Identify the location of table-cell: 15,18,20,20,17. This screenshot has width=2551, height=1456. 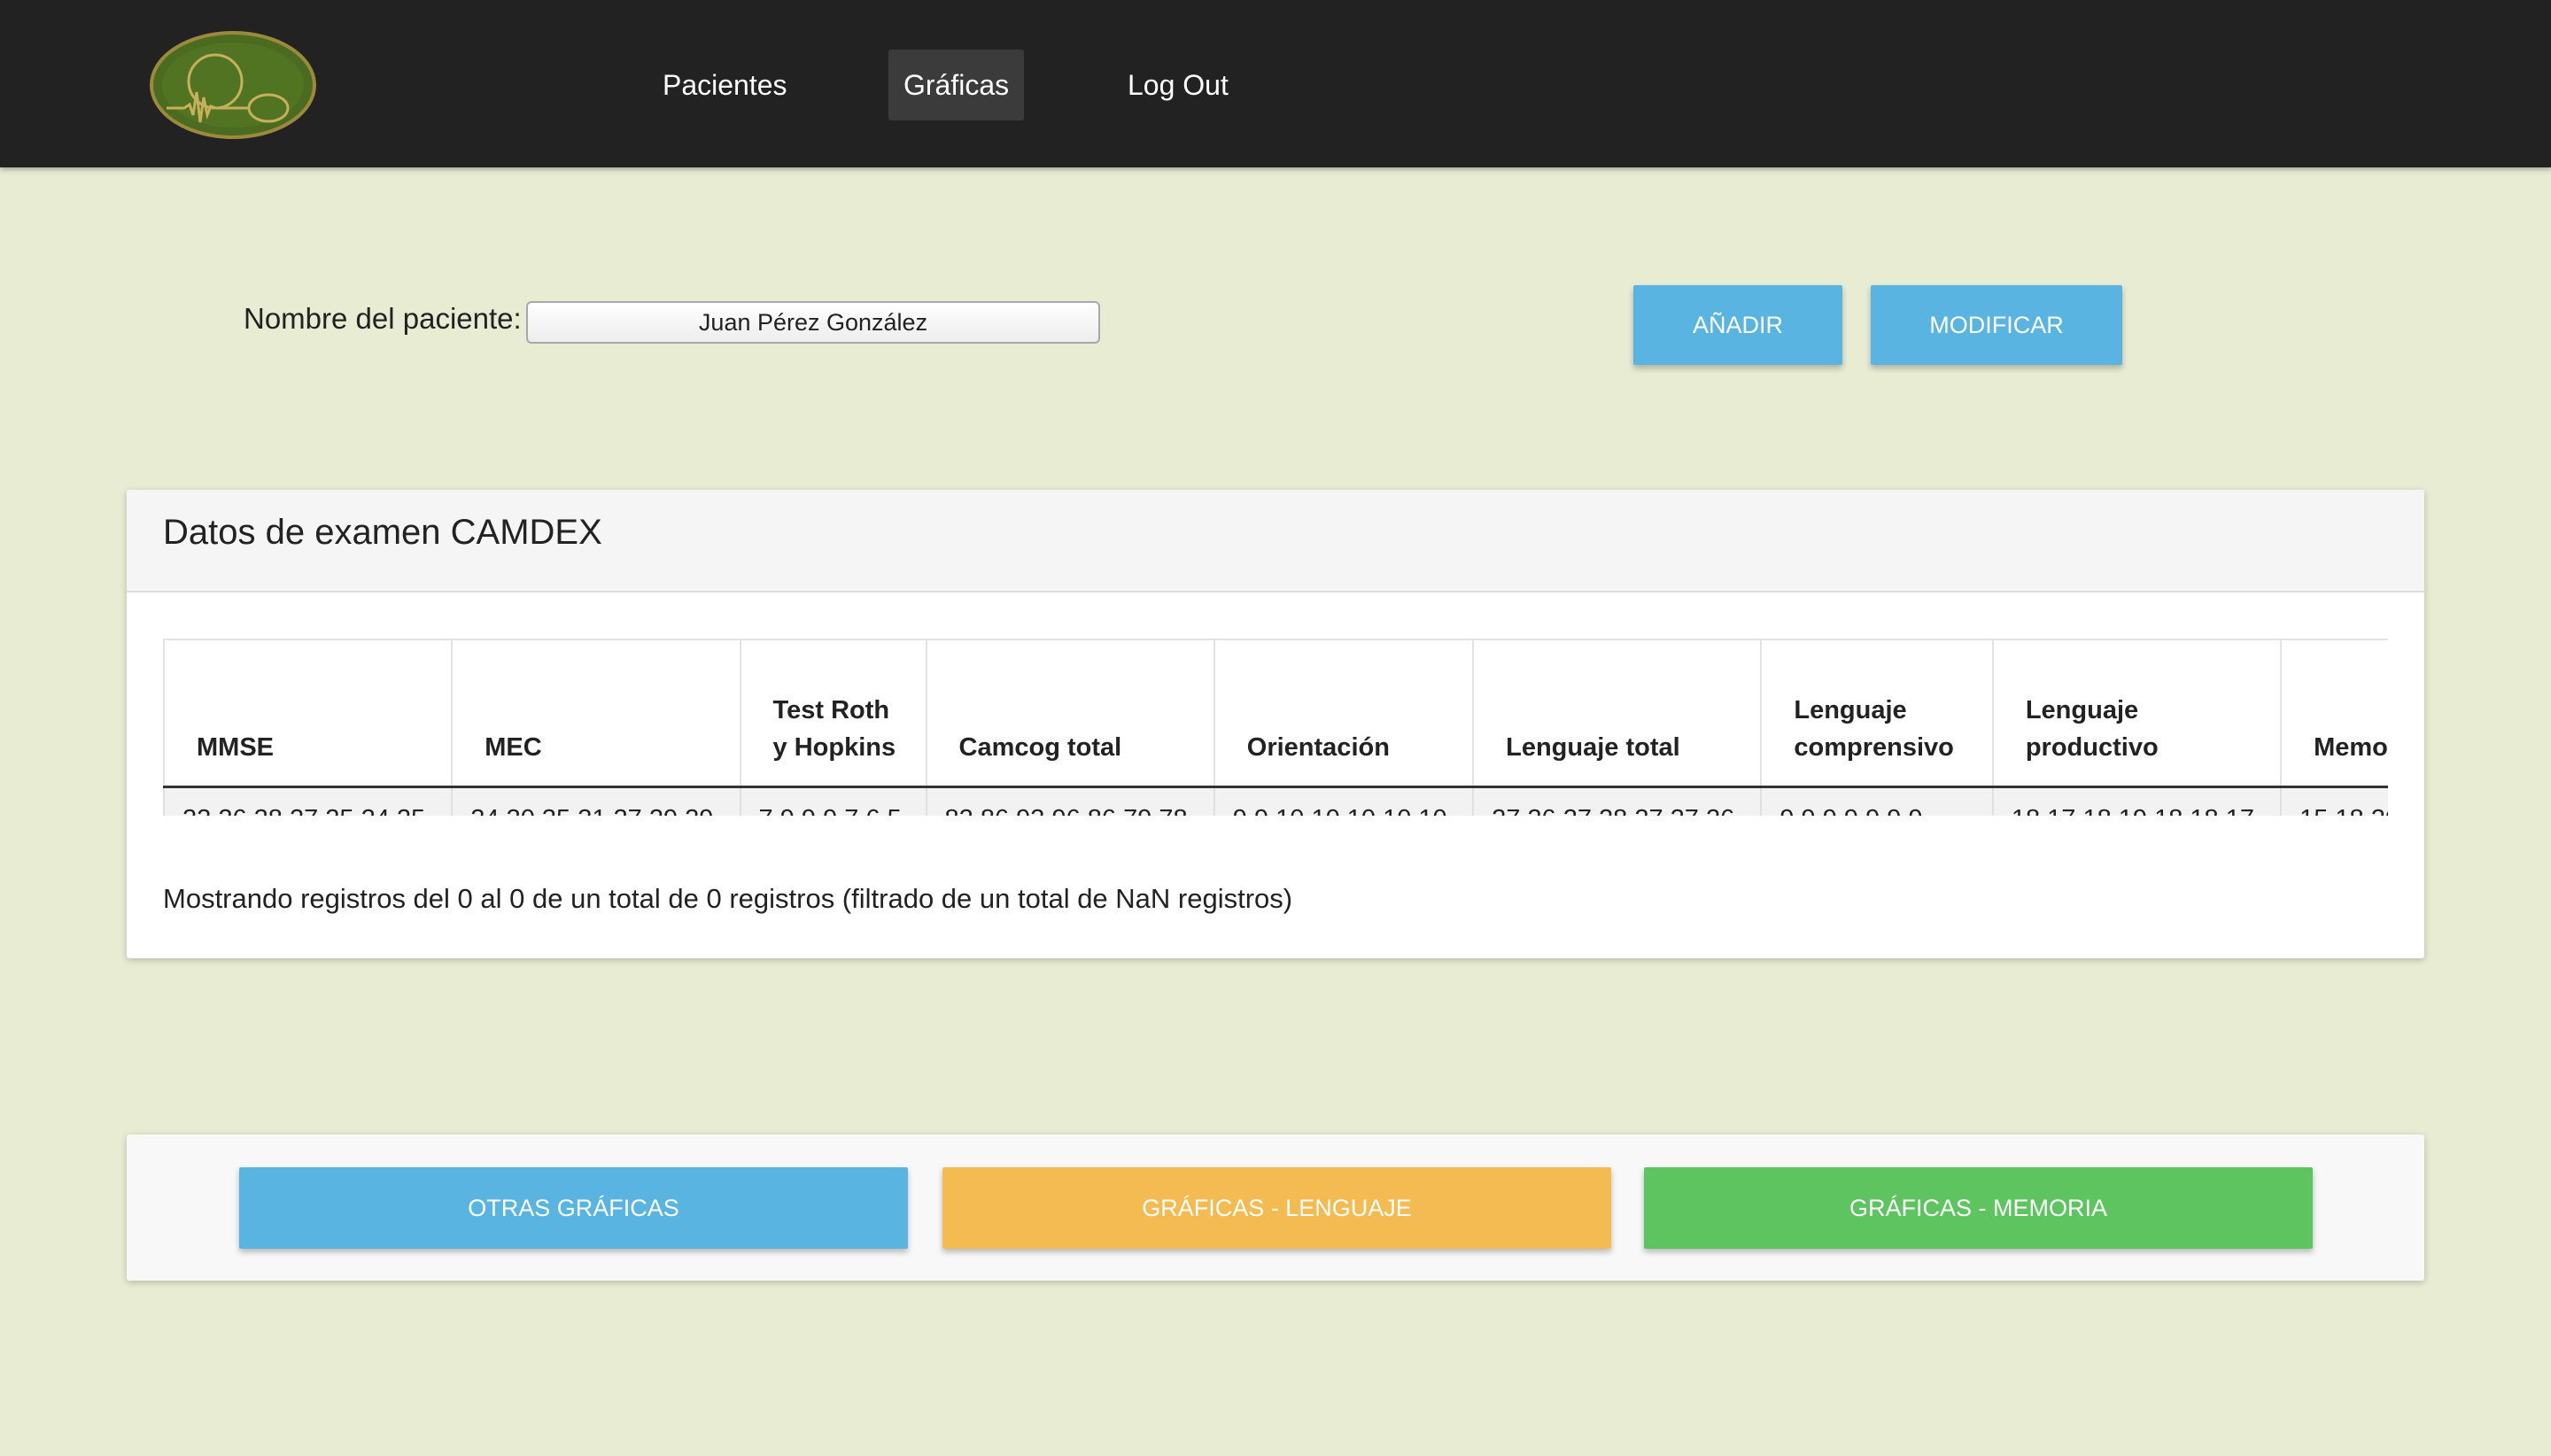
(2334, 801).